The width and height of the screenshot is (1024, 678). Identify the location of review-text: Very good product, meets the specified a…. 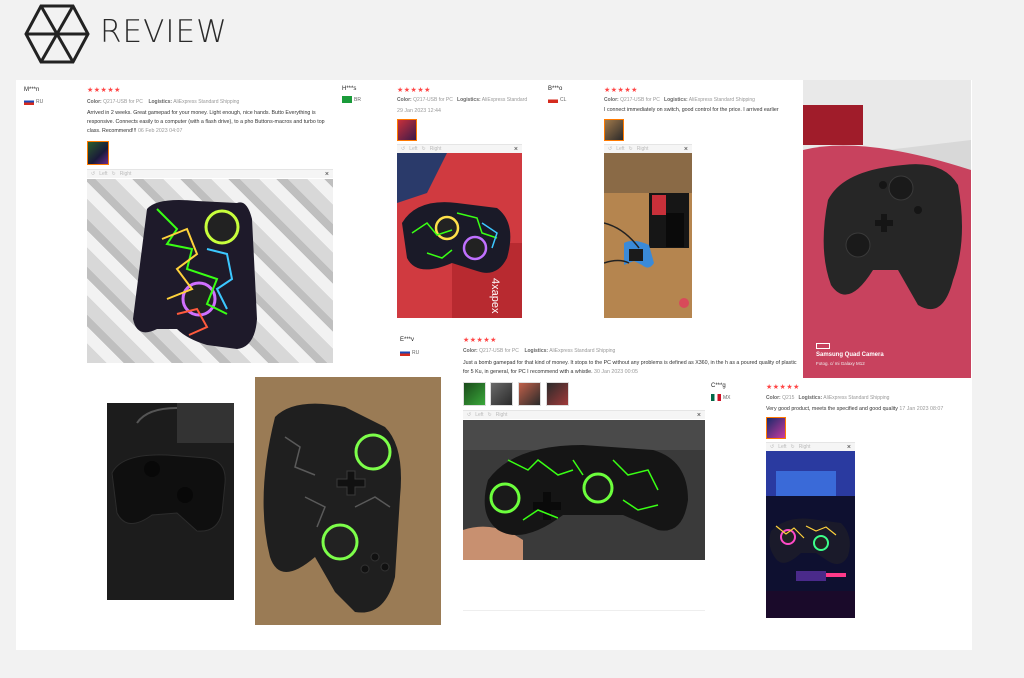
(855, 409).